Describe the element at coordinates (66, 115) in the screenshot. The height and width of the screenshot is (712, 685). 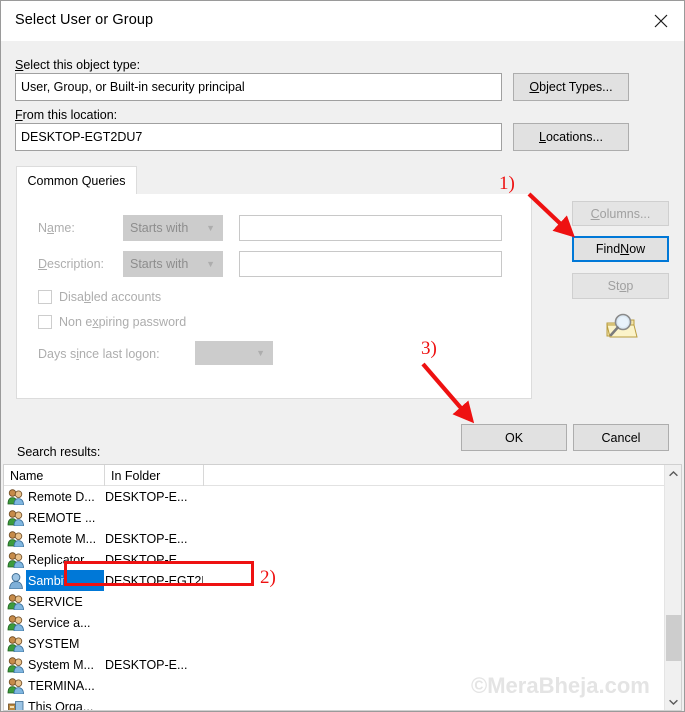
I see `from-location-label: From this location:` at that location.